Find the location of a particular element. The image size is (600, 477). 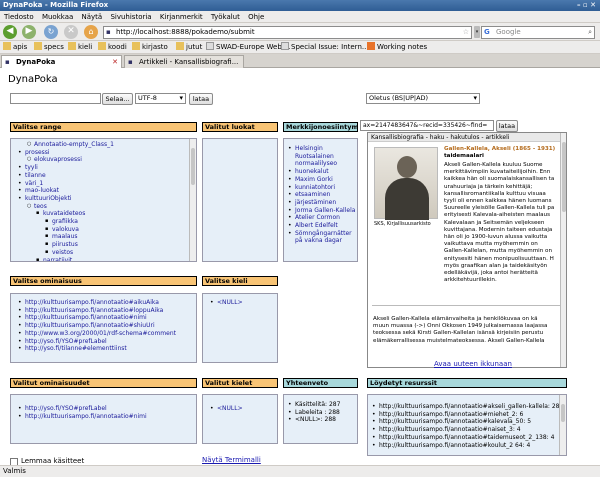

range-tree-item: valokuva is located at coordinates (79, 230).